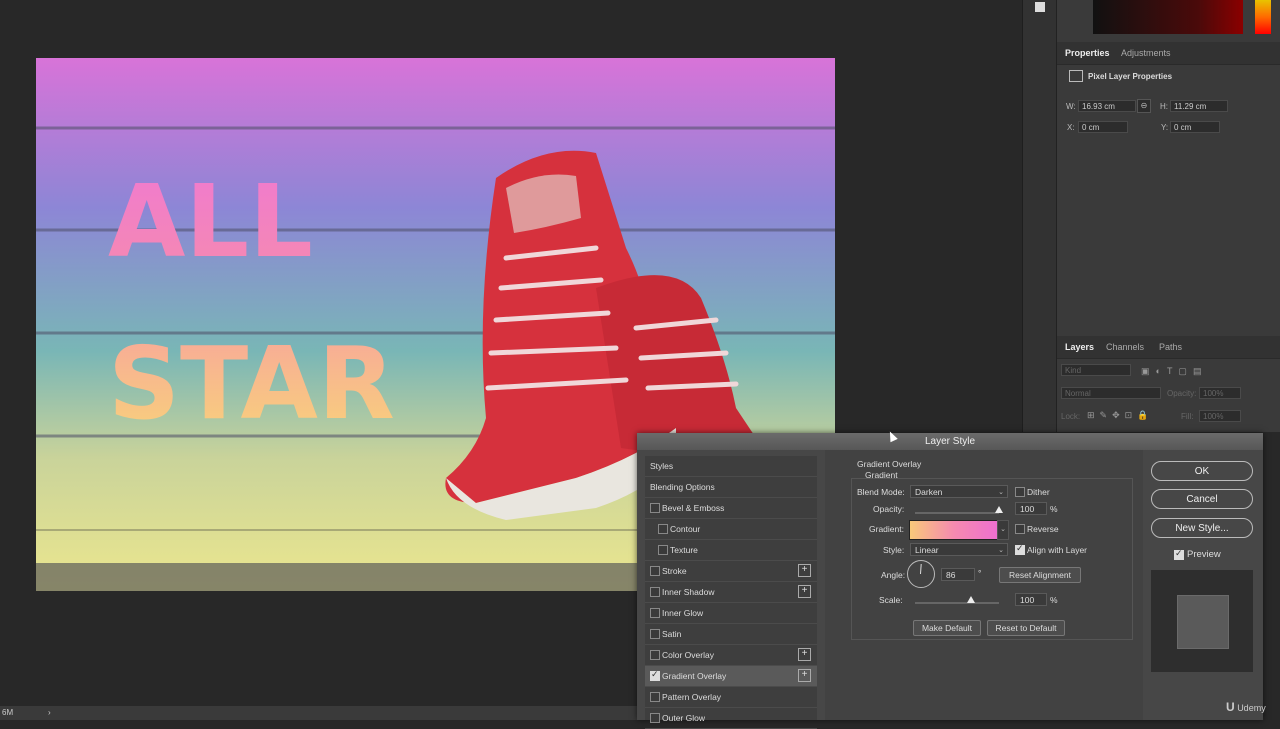 This screenshot has height=729, width=1280. What do you see at coordinates (921, 569) in the screenshot?
I see `angle-needle` at bounding box center [921, 569].